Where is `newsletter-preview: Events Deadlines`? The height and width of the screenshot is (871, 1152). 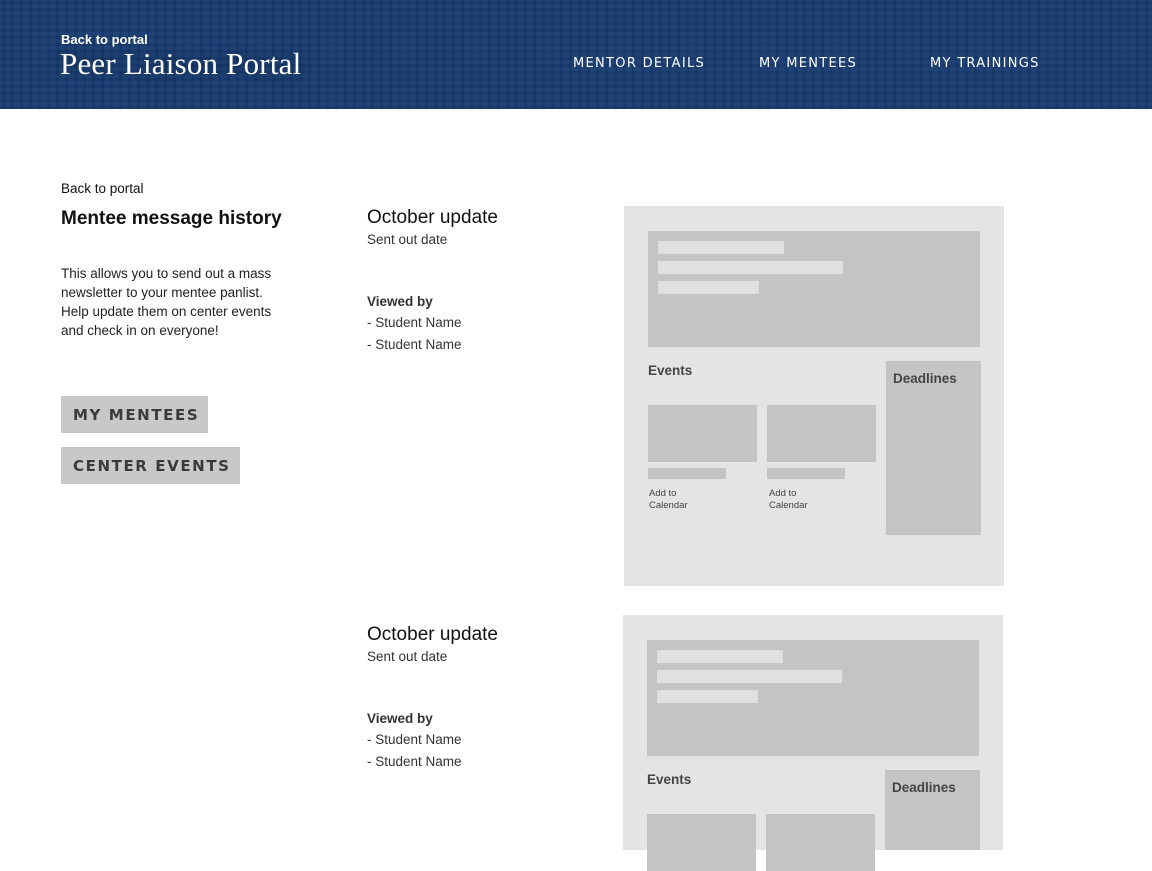 newsletter-preview: Events Deadlines is located at coordinates (813, 743).